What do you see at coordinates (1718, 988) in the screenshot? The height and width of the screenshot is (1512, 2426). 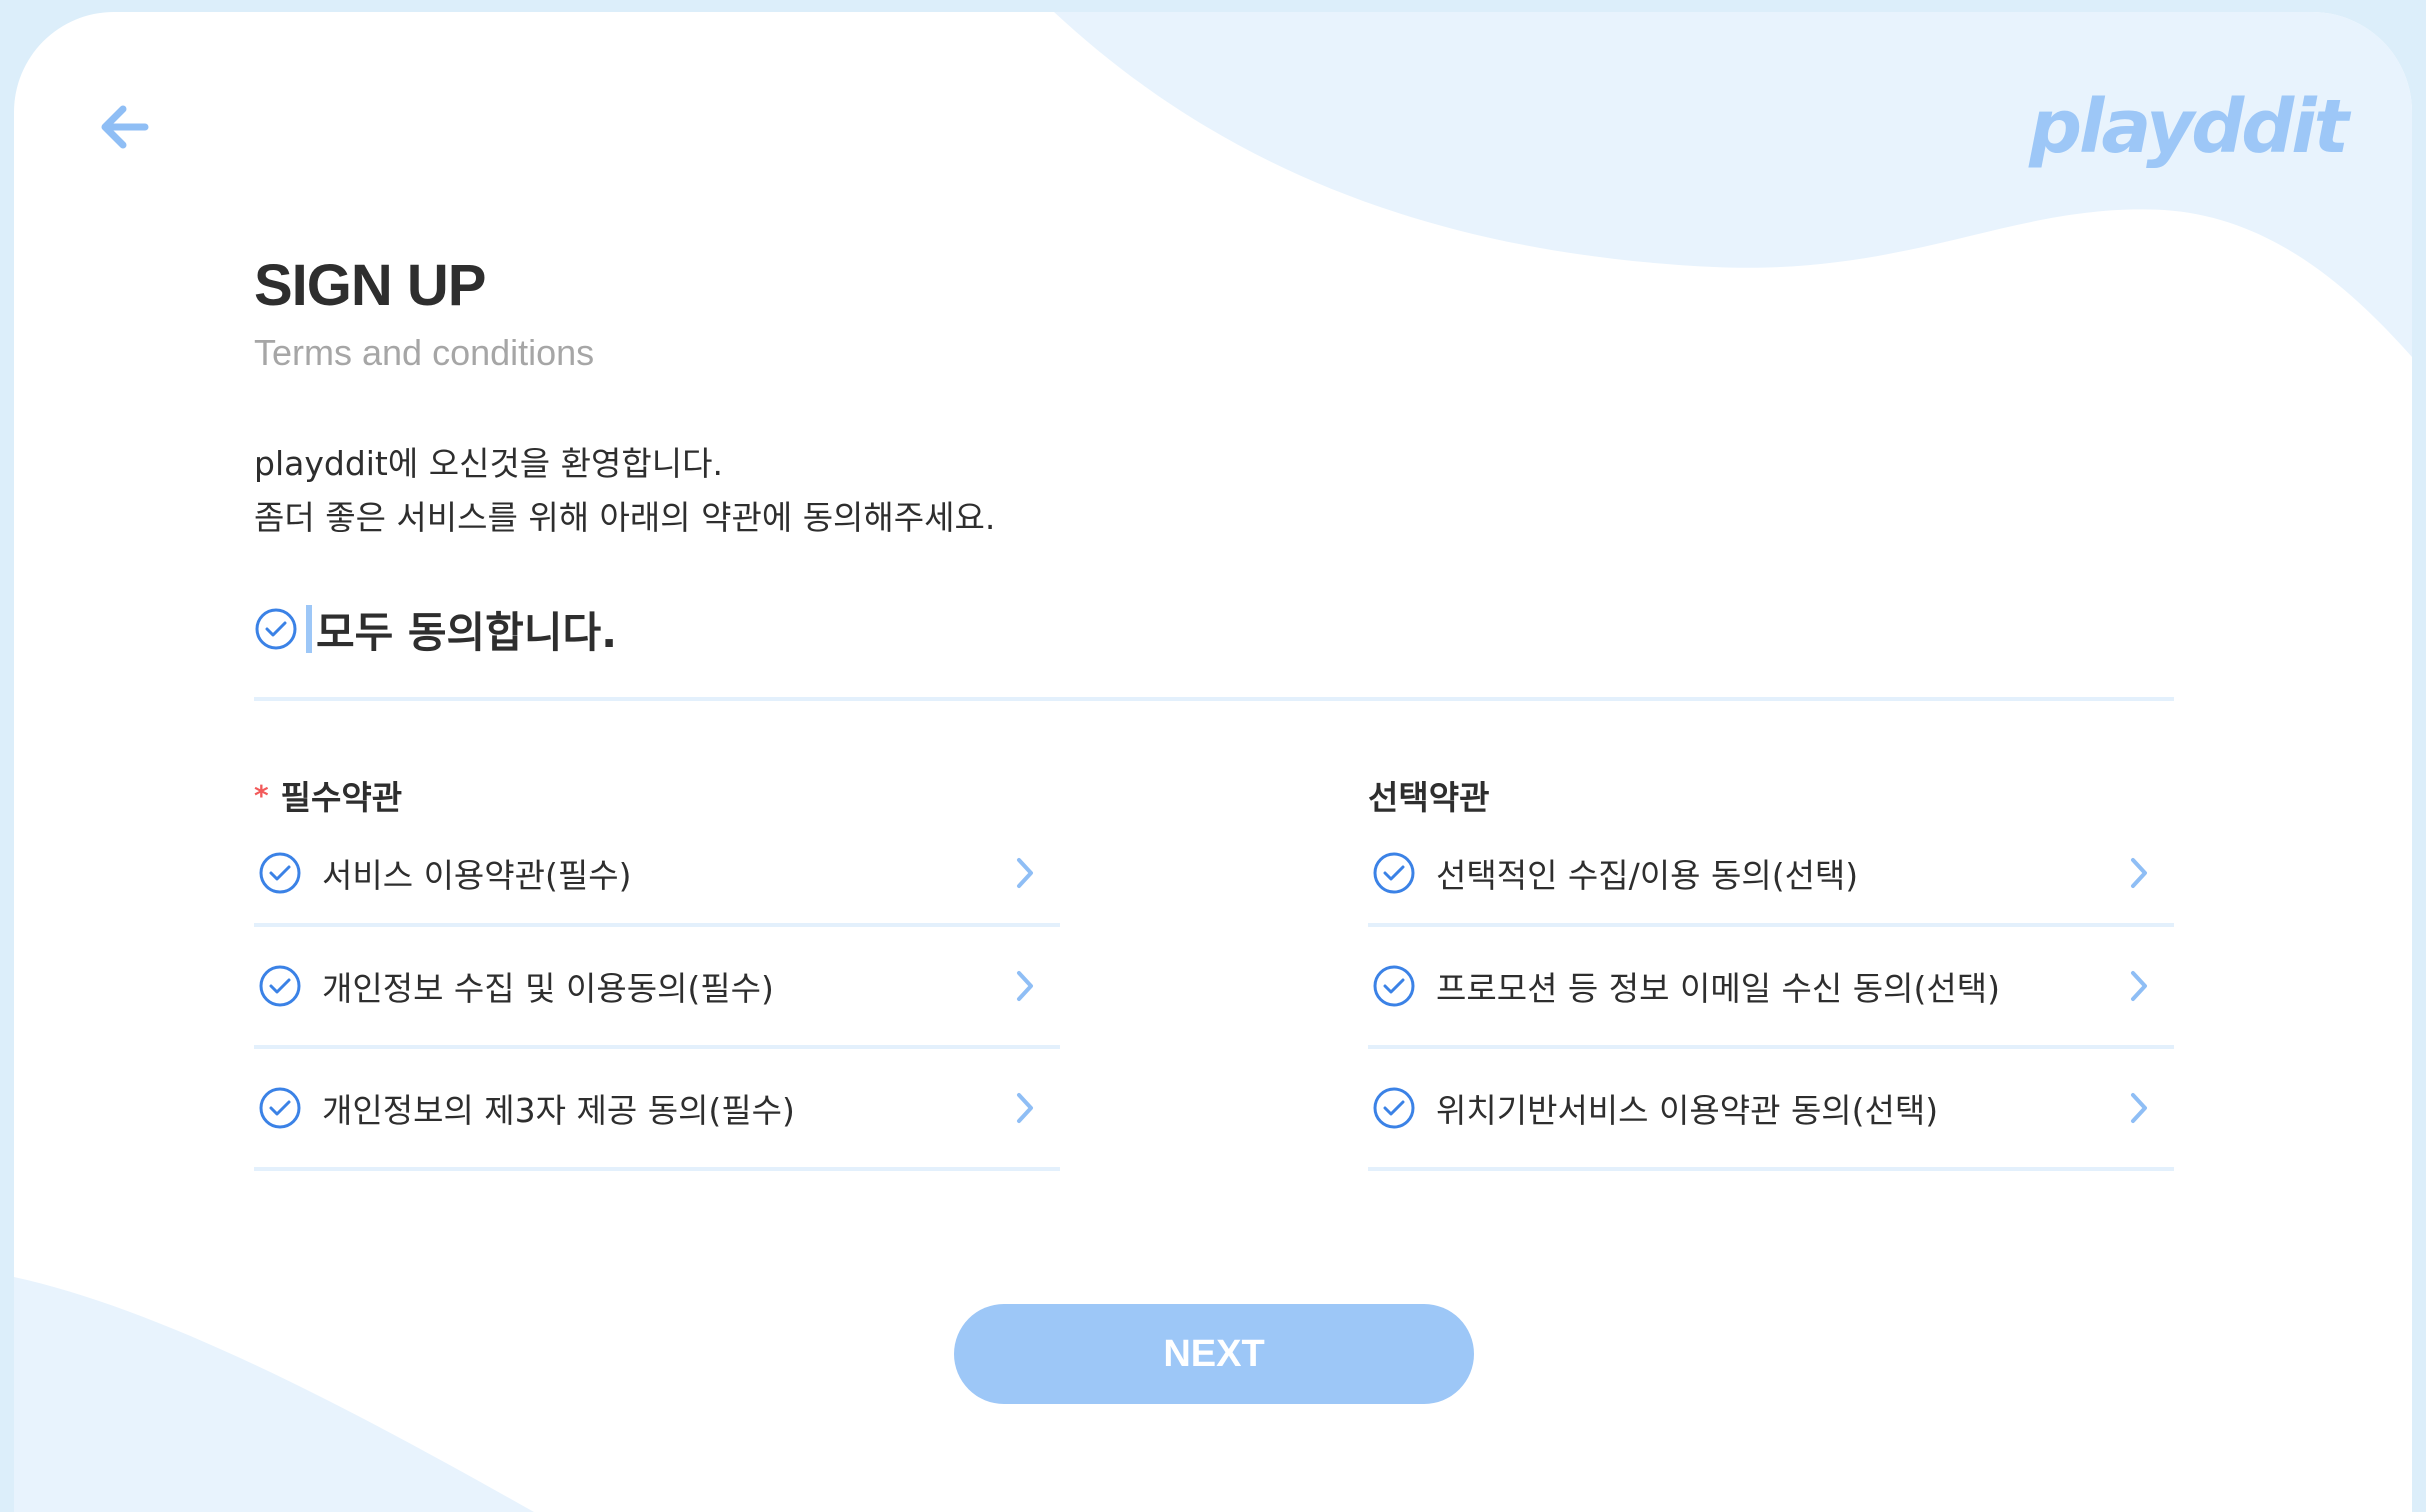 I see `term-label: 프로모션 등 정보 이메일 수신 동의(선택)` at bounding box center [1718, 988].